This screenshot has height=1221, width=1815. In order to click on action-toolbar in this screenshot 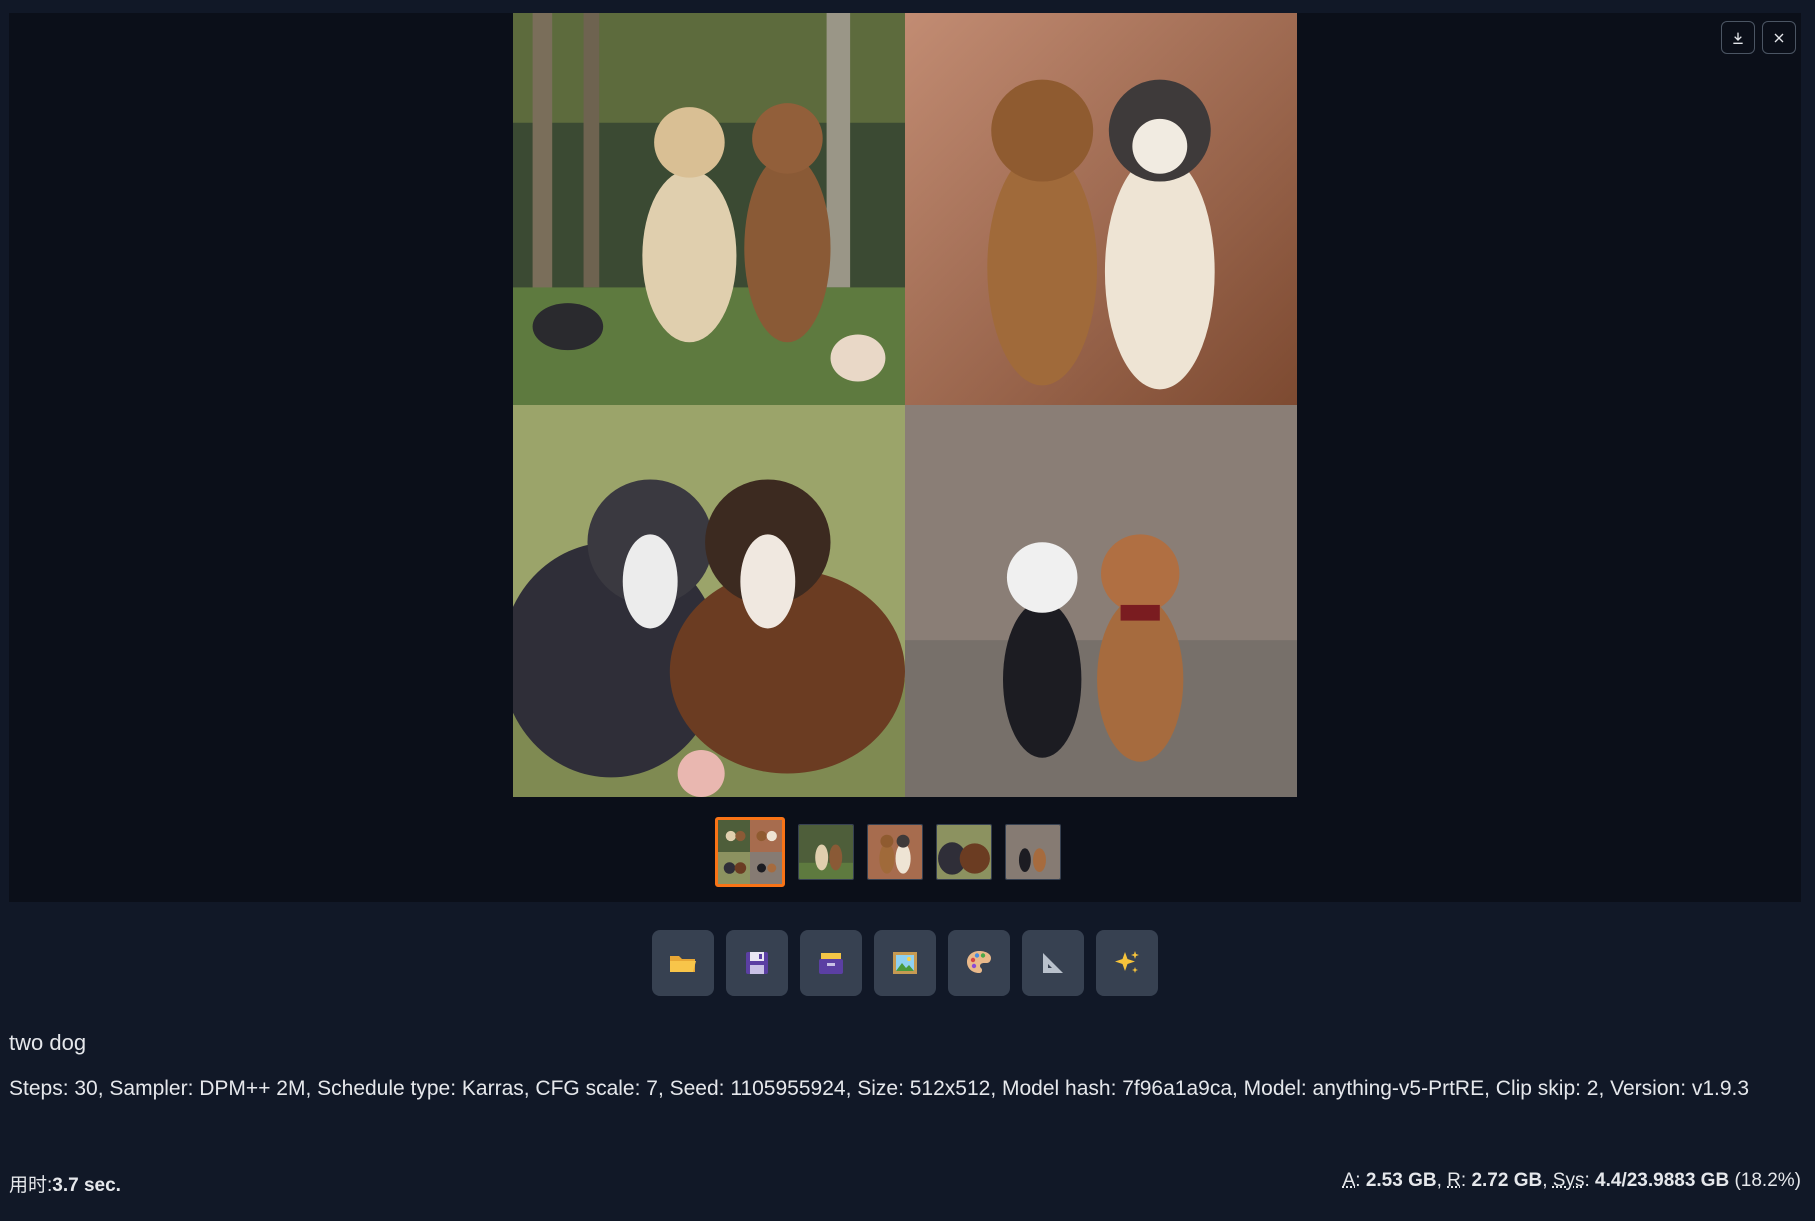, I will do `click(905, 963)`.